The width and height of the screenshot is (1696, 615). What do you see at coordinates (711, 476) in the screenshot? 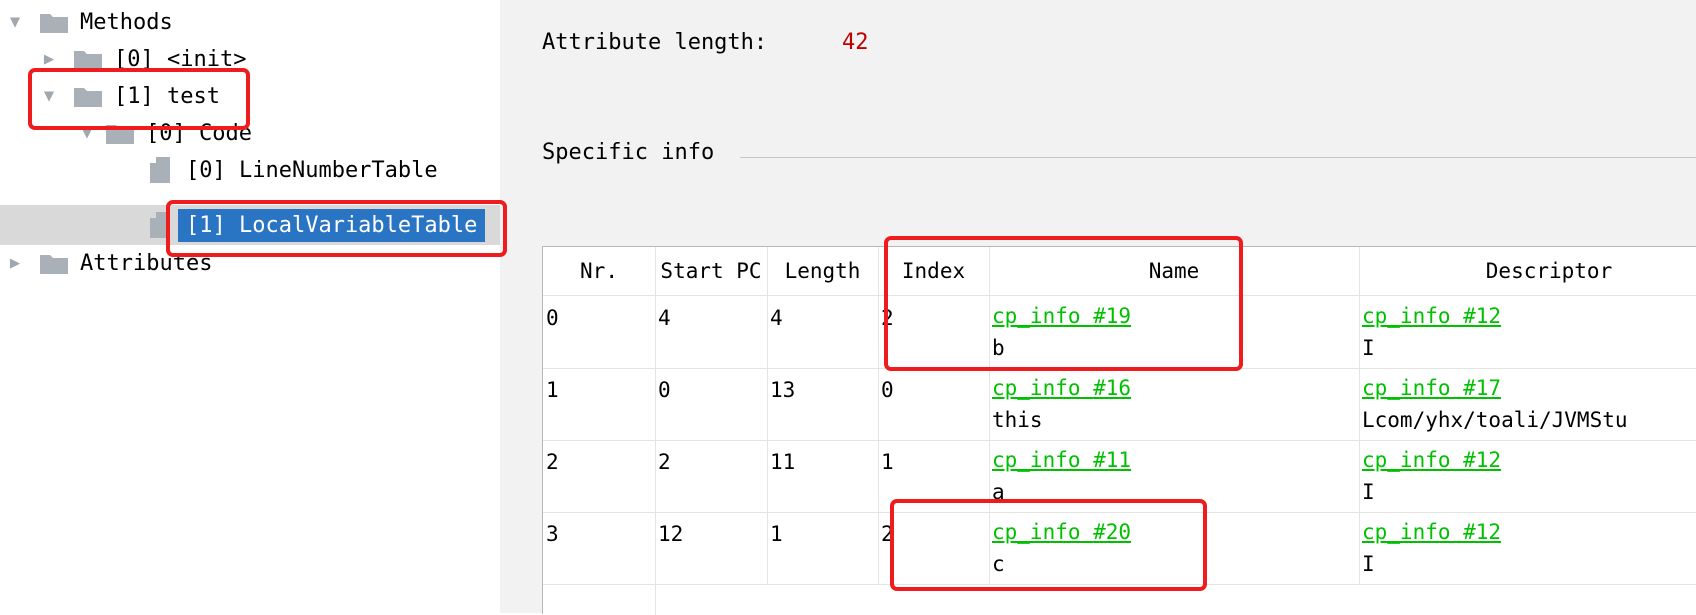
I see `cell-start-pc: 2` at bounding box center [711, 476].